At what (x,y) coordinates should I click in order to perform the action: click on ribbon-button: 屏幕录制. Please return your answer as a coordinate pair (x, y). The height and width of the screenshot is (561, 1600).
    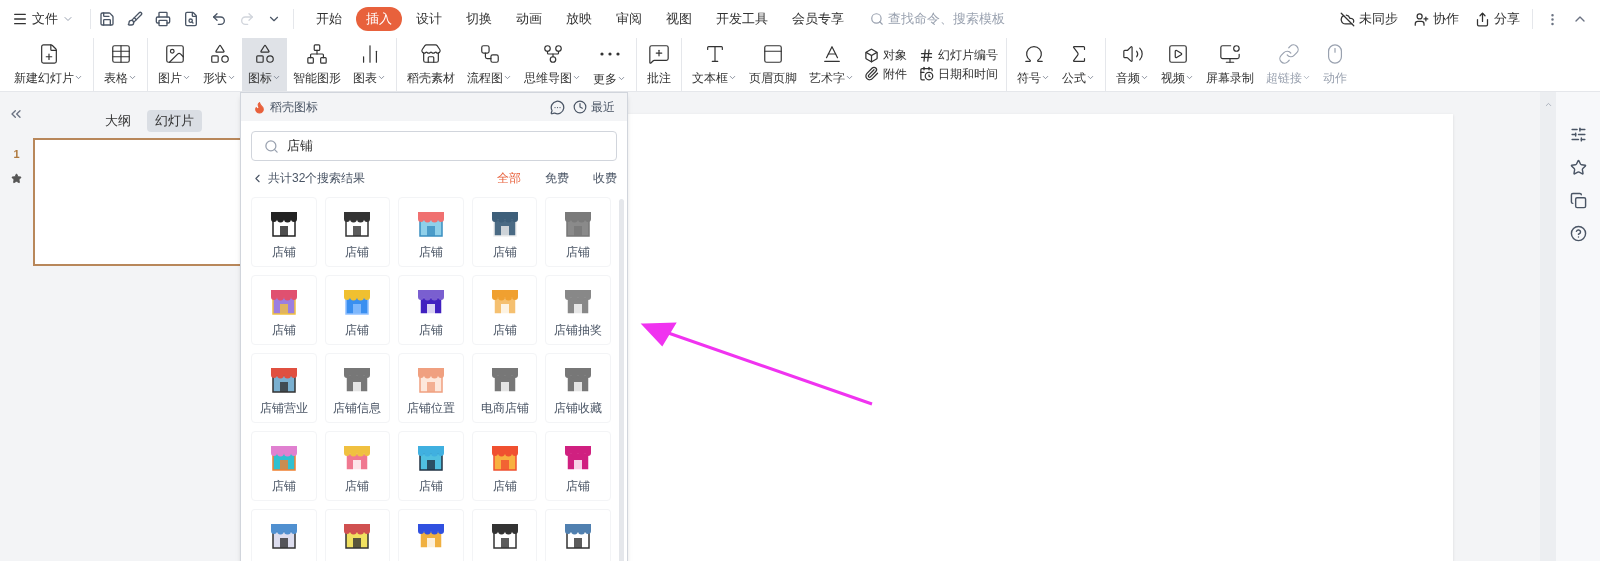
    Looking at the image, I should click on (1230, 64).